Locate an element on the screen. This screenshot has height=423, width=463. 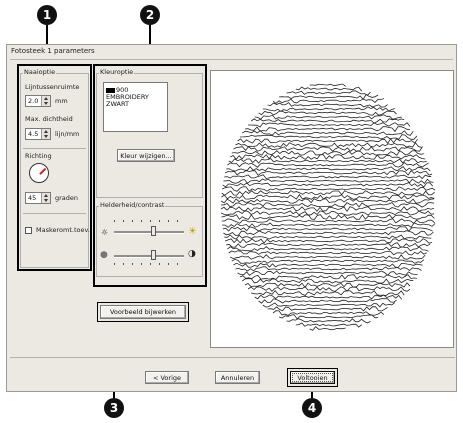
finish-button-highlight is located at coordinates (312, 377).